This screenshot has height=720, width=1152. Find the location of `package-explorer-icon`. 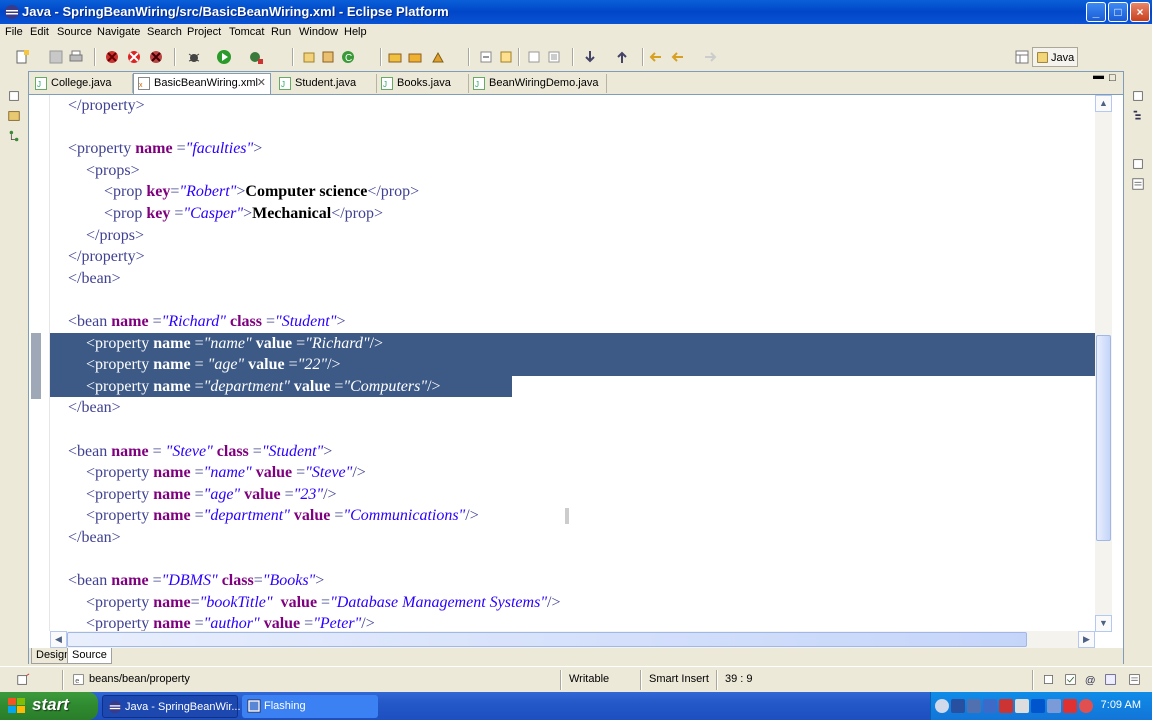

package-explorer-icon is located at coordinates (14, 116).